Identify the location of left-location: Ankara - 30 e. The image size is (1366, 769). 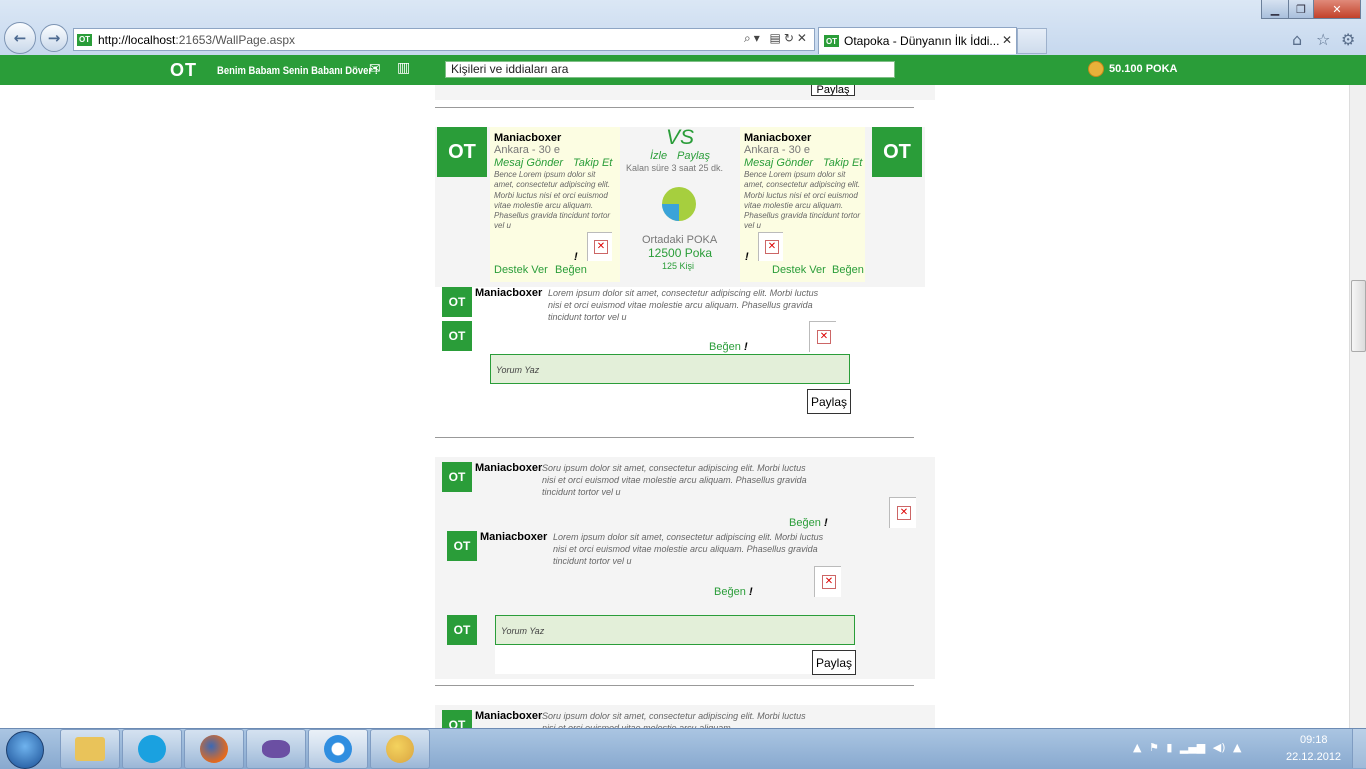
(527, 150).